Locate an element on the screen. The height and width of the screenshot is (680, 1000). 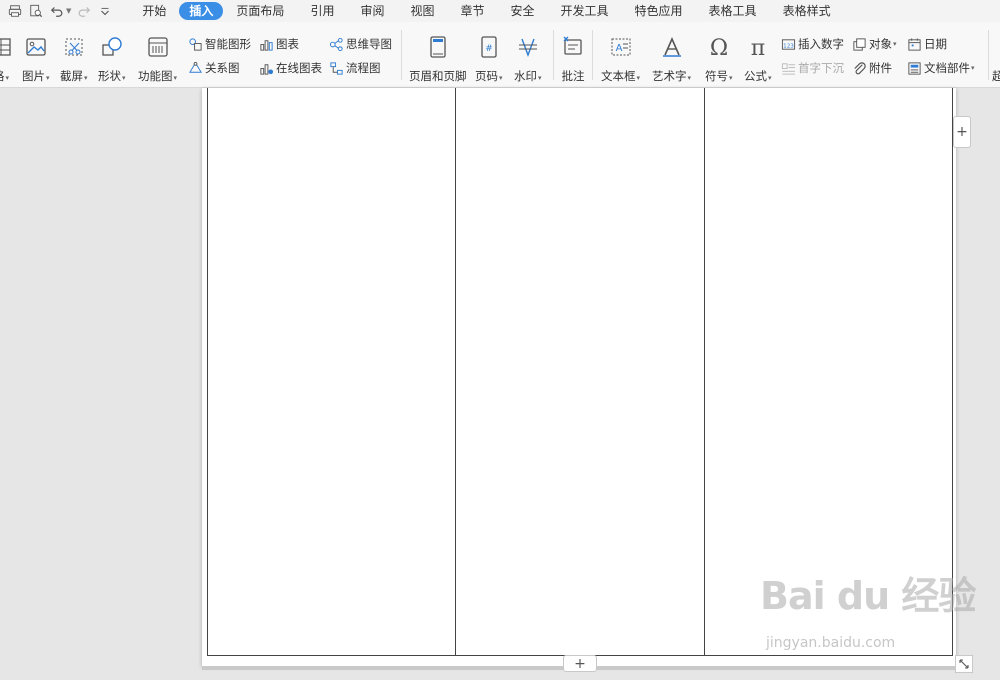
online-chart-button: 在线图表 is located at coordinates (290, 68).